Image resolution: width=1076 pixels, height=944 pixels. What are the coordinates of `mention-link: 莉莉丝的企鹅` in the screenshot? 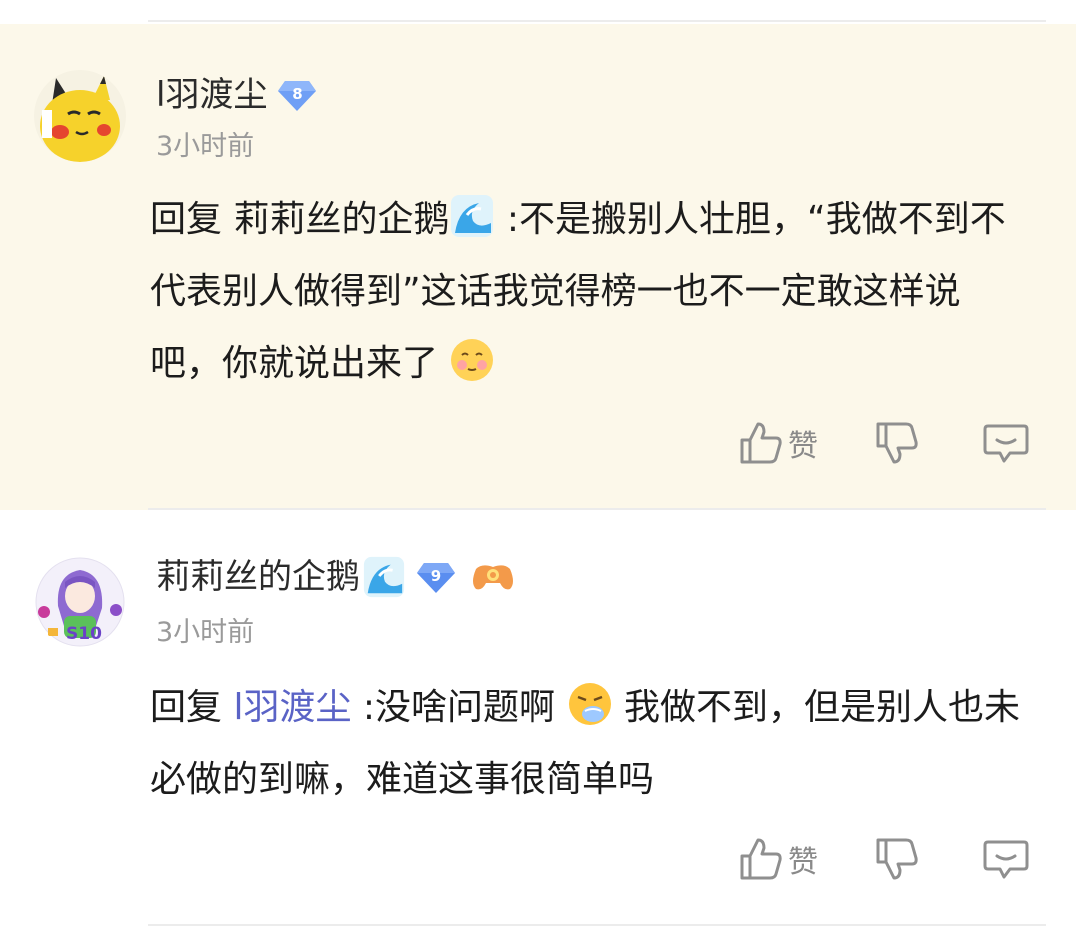 It's located at (341, 219).